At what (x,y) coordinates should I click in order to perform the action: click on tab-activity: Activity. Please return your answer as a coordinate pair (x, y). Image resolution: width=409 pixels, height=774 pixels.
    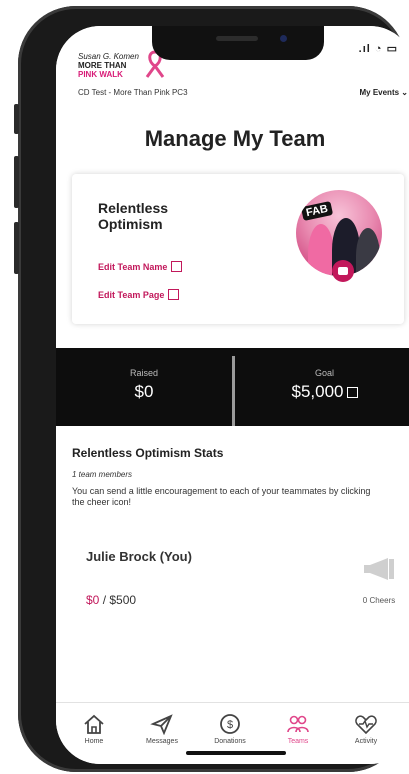
    Looking at the image, I should click on (366, 729).